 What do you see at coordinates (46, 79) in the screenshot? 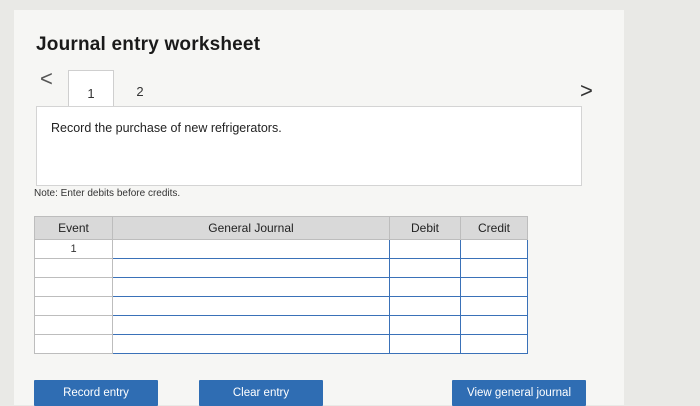
I see `chevron-left-icon: <` at bounding box center [46, 79].